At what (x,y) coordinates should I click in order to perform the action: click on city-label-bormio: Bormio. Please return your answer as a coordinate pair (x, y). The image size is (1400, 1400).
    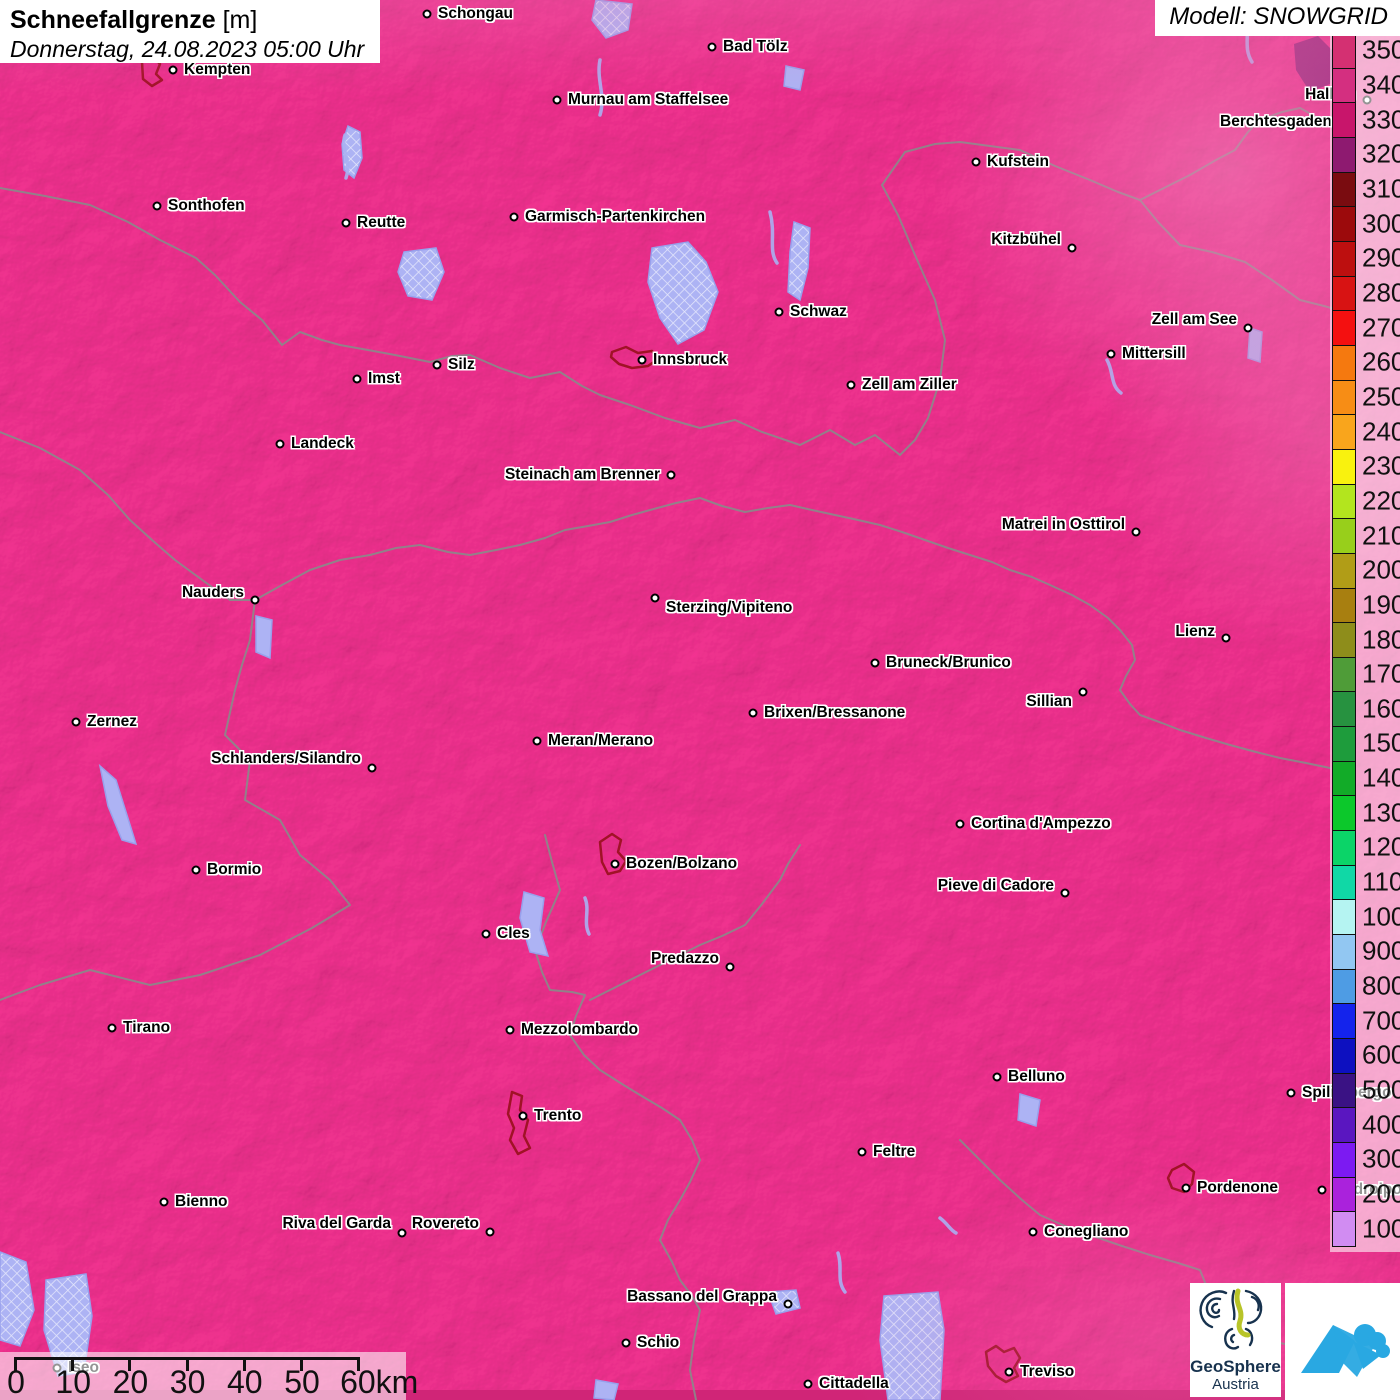
    Looking at the image, I should click on (234, 869).